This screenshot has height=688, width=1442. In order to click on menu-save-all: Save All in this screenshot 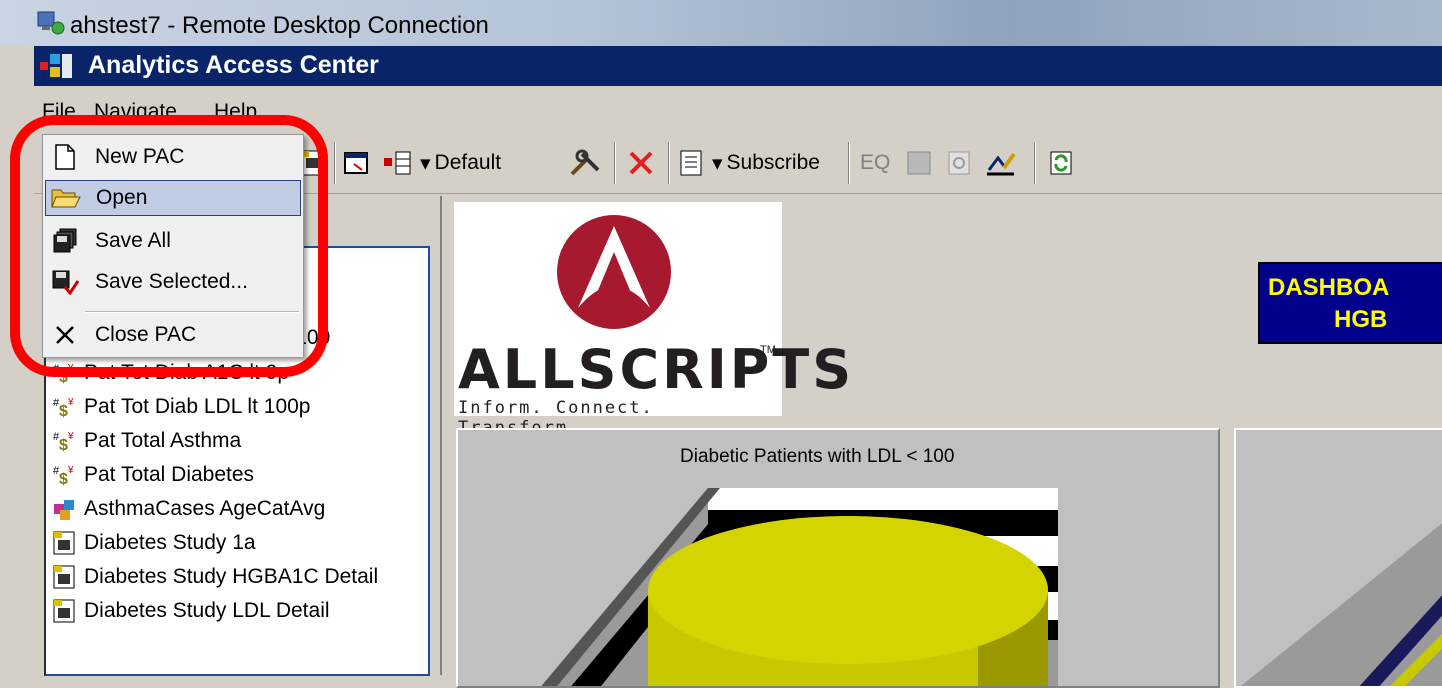, I will do `click(173, 241)`.